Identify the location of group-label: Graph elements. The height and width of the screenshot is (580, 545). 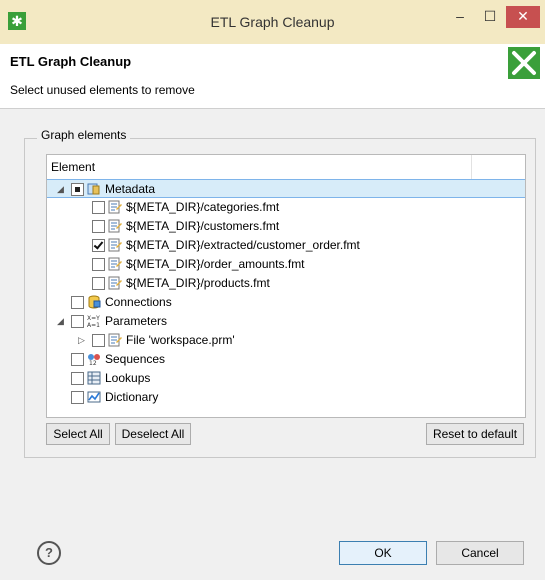
(84, 135).